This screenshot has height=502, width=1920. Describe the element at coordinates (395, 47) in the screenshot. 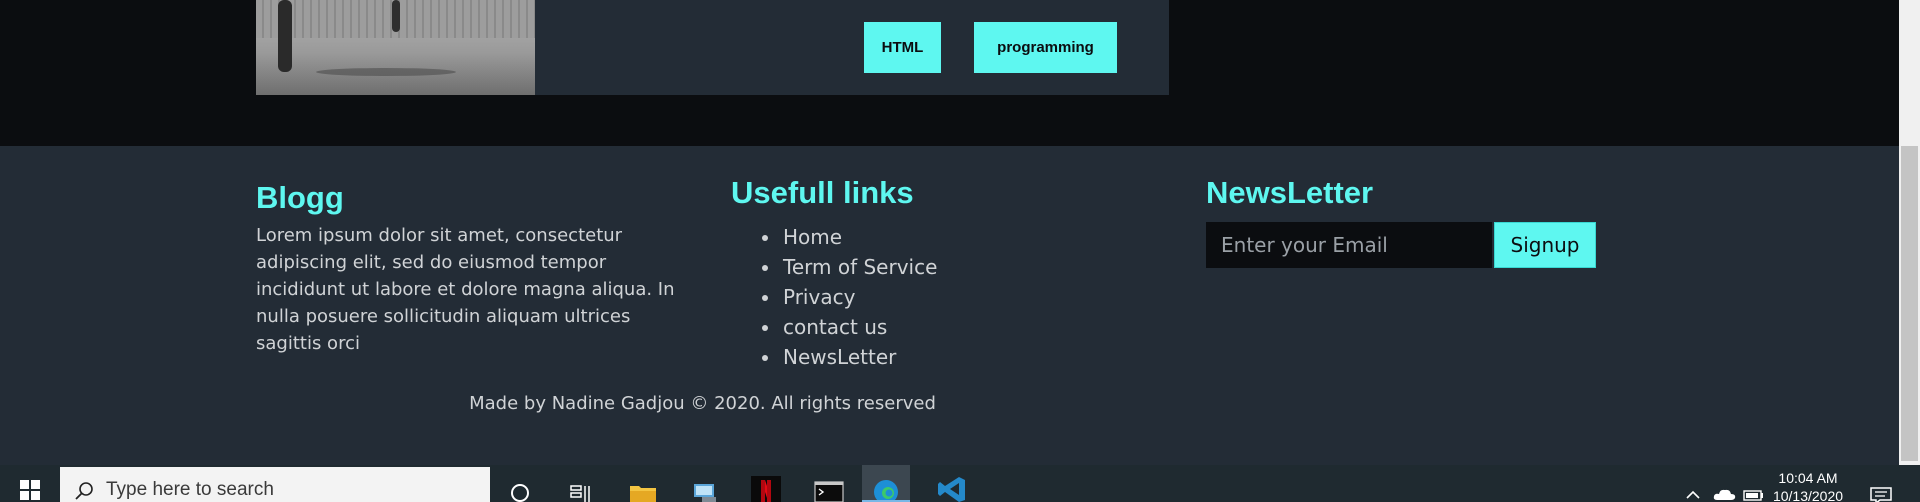

I see `post-image` at that location.